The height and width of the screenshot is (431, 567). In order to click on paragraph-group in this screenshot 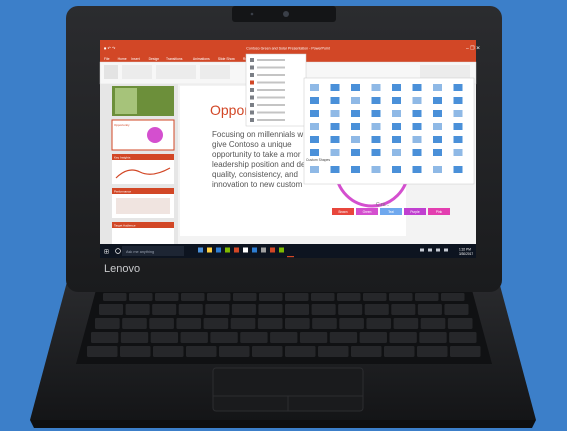, I will do `click(215, 72)`.